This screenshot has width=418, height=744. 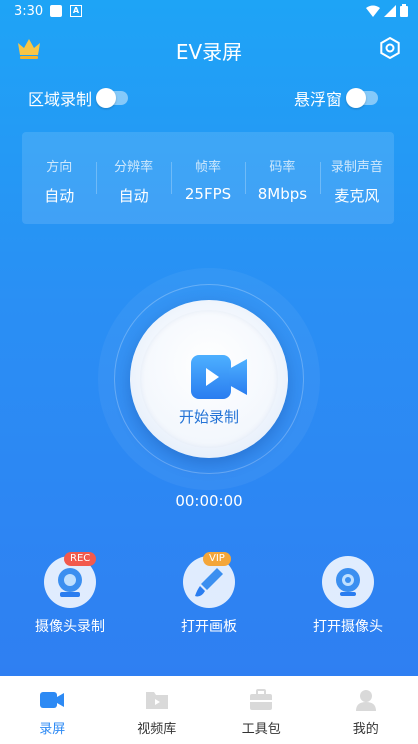 I want to click on nav-tab-record: 录屏, so click(x=52, y=710).